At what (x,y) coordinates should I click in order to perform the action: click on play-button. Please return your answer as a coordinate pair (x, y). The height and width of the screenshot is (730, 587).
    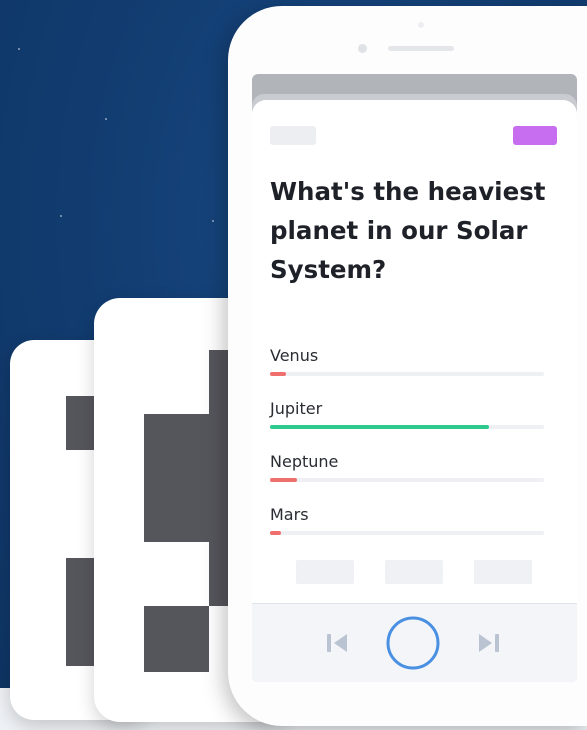
    Looking at the image, I should click on (413, 643).